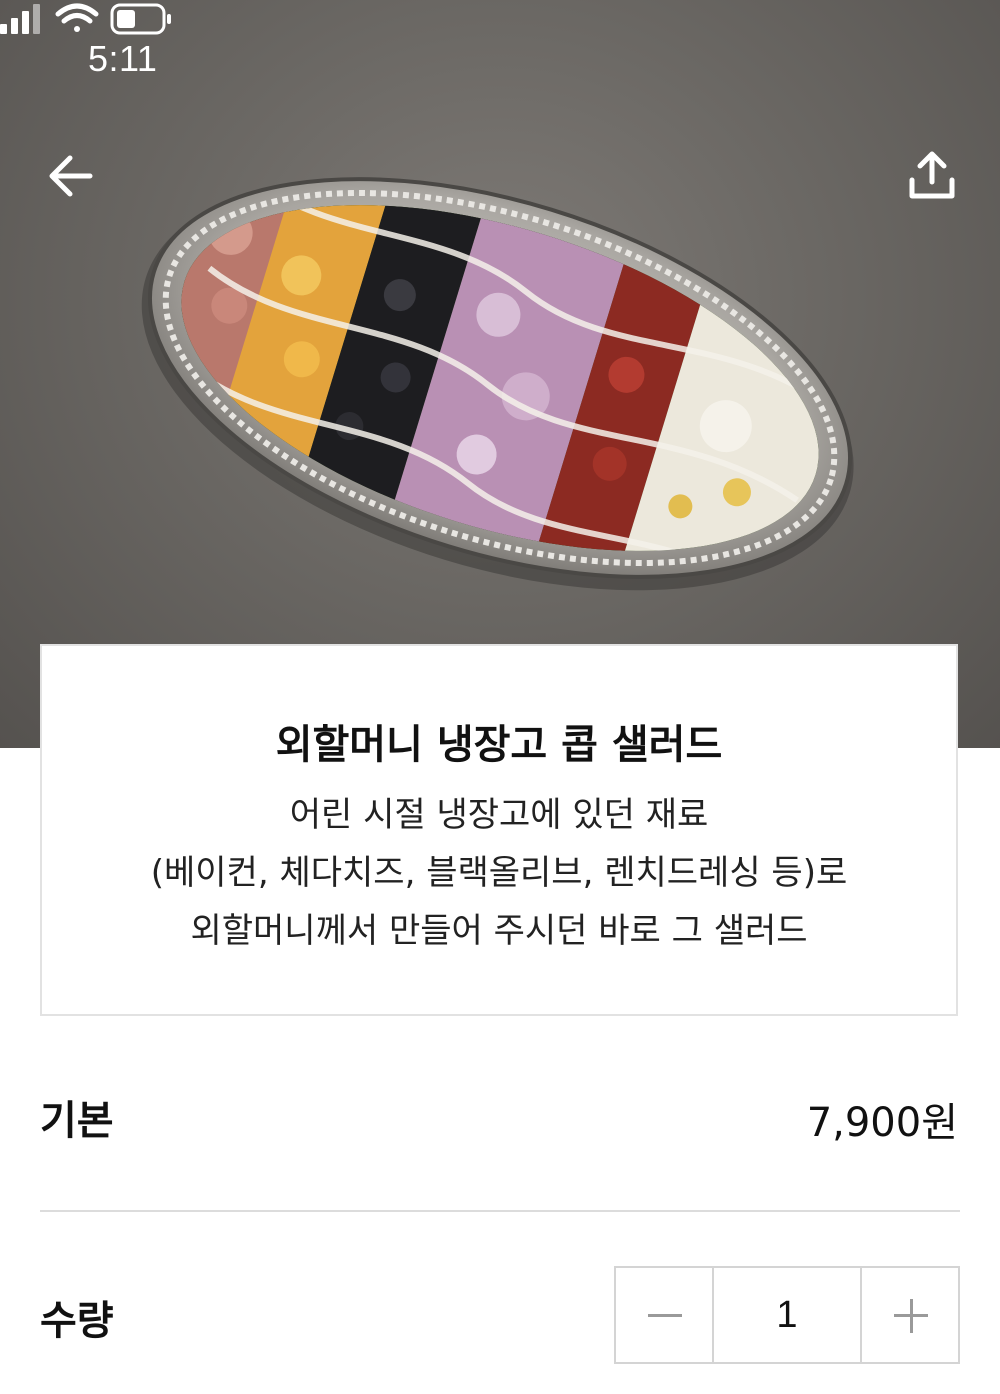 The width and height of the screenshot is (1000, 1394). What do you see at coordinates (499, 745) in the screenshot?
I see `product-title: 외할머니 냉장고 콥 샐러드` at bounding box center [499, 745].